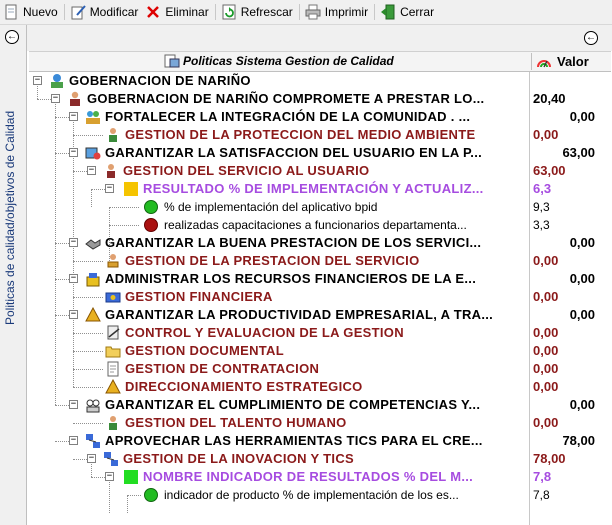  Describe the element at coordinates (571, 61) in the screenshot. I see `valor-column-header: Valor` at that location.